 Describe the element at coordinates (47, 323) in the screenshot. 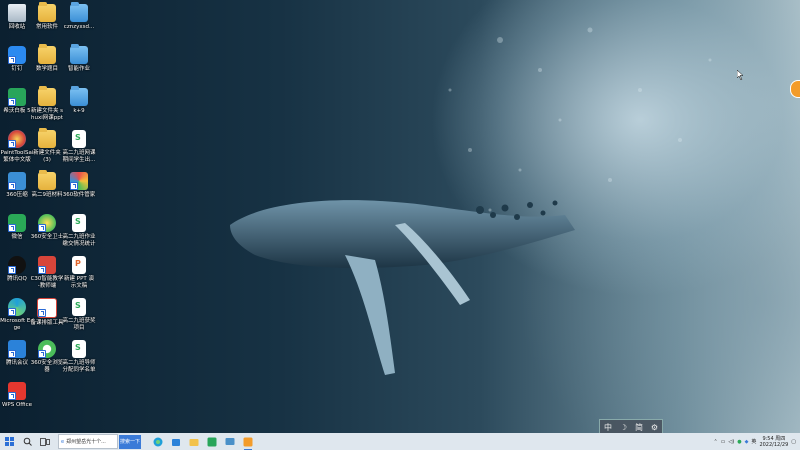

I see `desktop-icon-label: 备课排版工具` at that location.